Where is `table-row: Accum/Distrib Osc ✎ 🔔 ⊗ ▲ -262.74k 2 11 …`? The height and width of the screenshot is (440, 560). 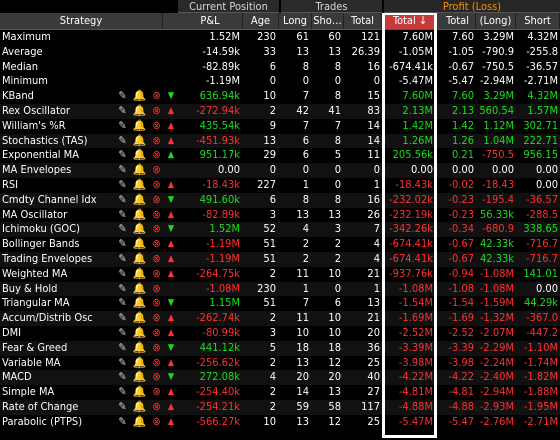 table-row: Accum/Distrib Osc ✎ 🔔 ⊗ ▲ -262.74k 2 11 … is located at coordinates (280, 318).